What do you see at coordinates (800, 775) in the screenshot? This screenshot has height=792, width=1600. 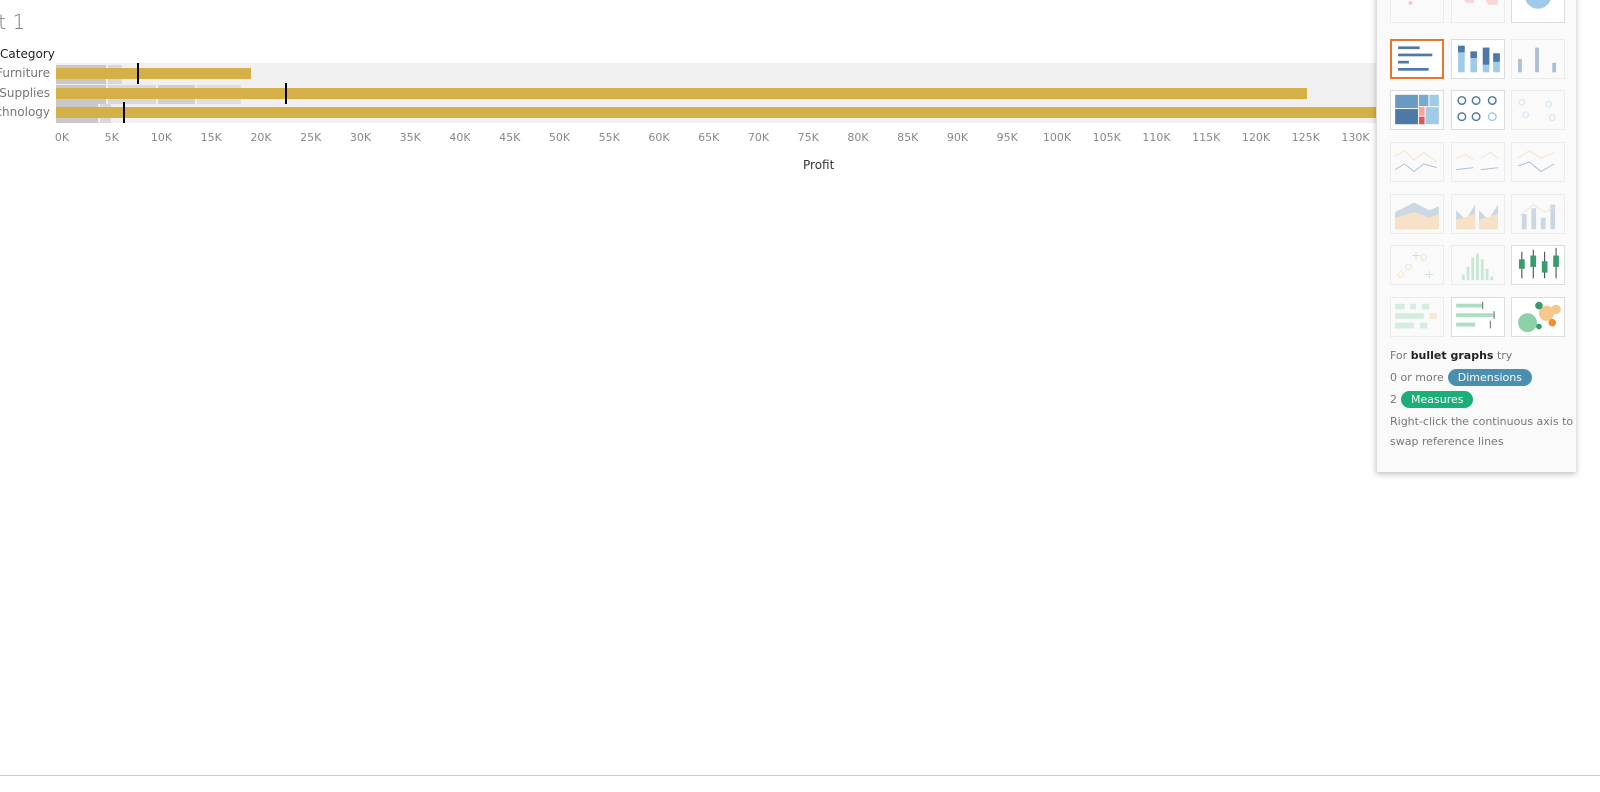 I see `divider` at bounding box center [800, 775].